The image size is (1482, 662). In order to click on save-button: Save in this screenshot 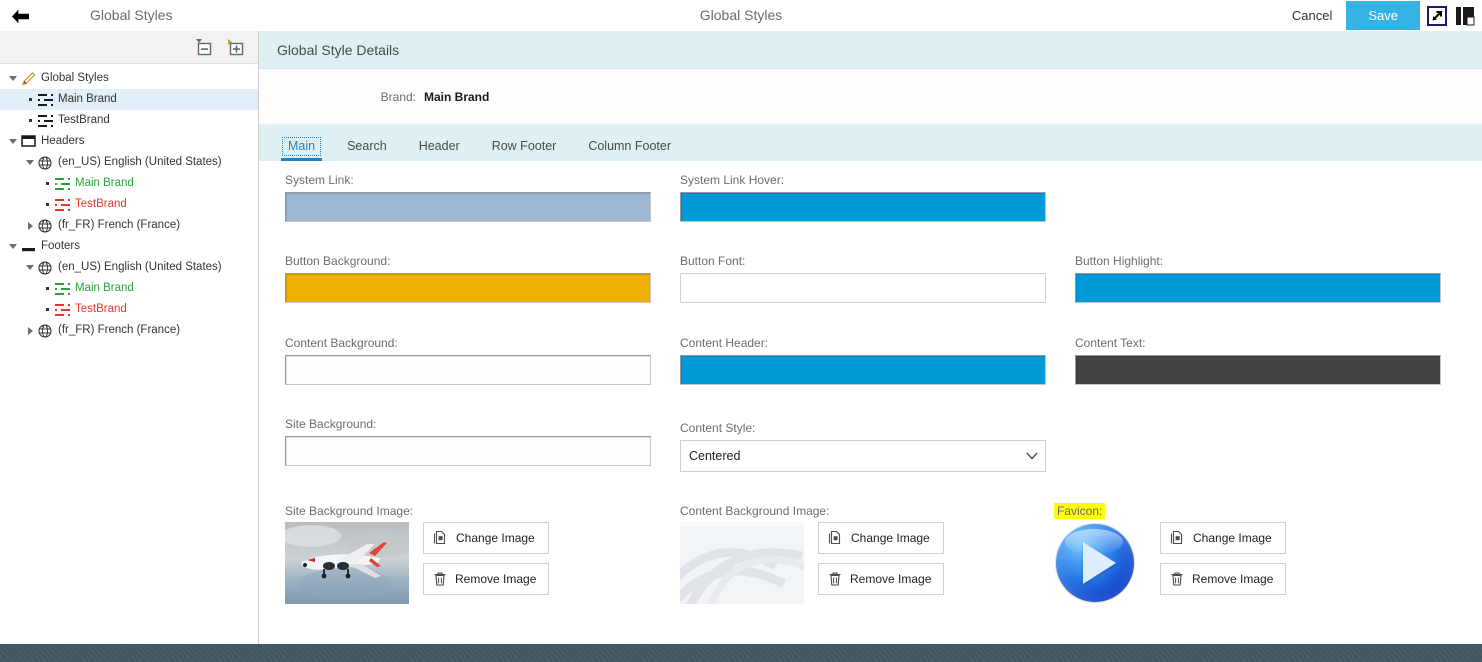, I will do `click(1383, 15)`.